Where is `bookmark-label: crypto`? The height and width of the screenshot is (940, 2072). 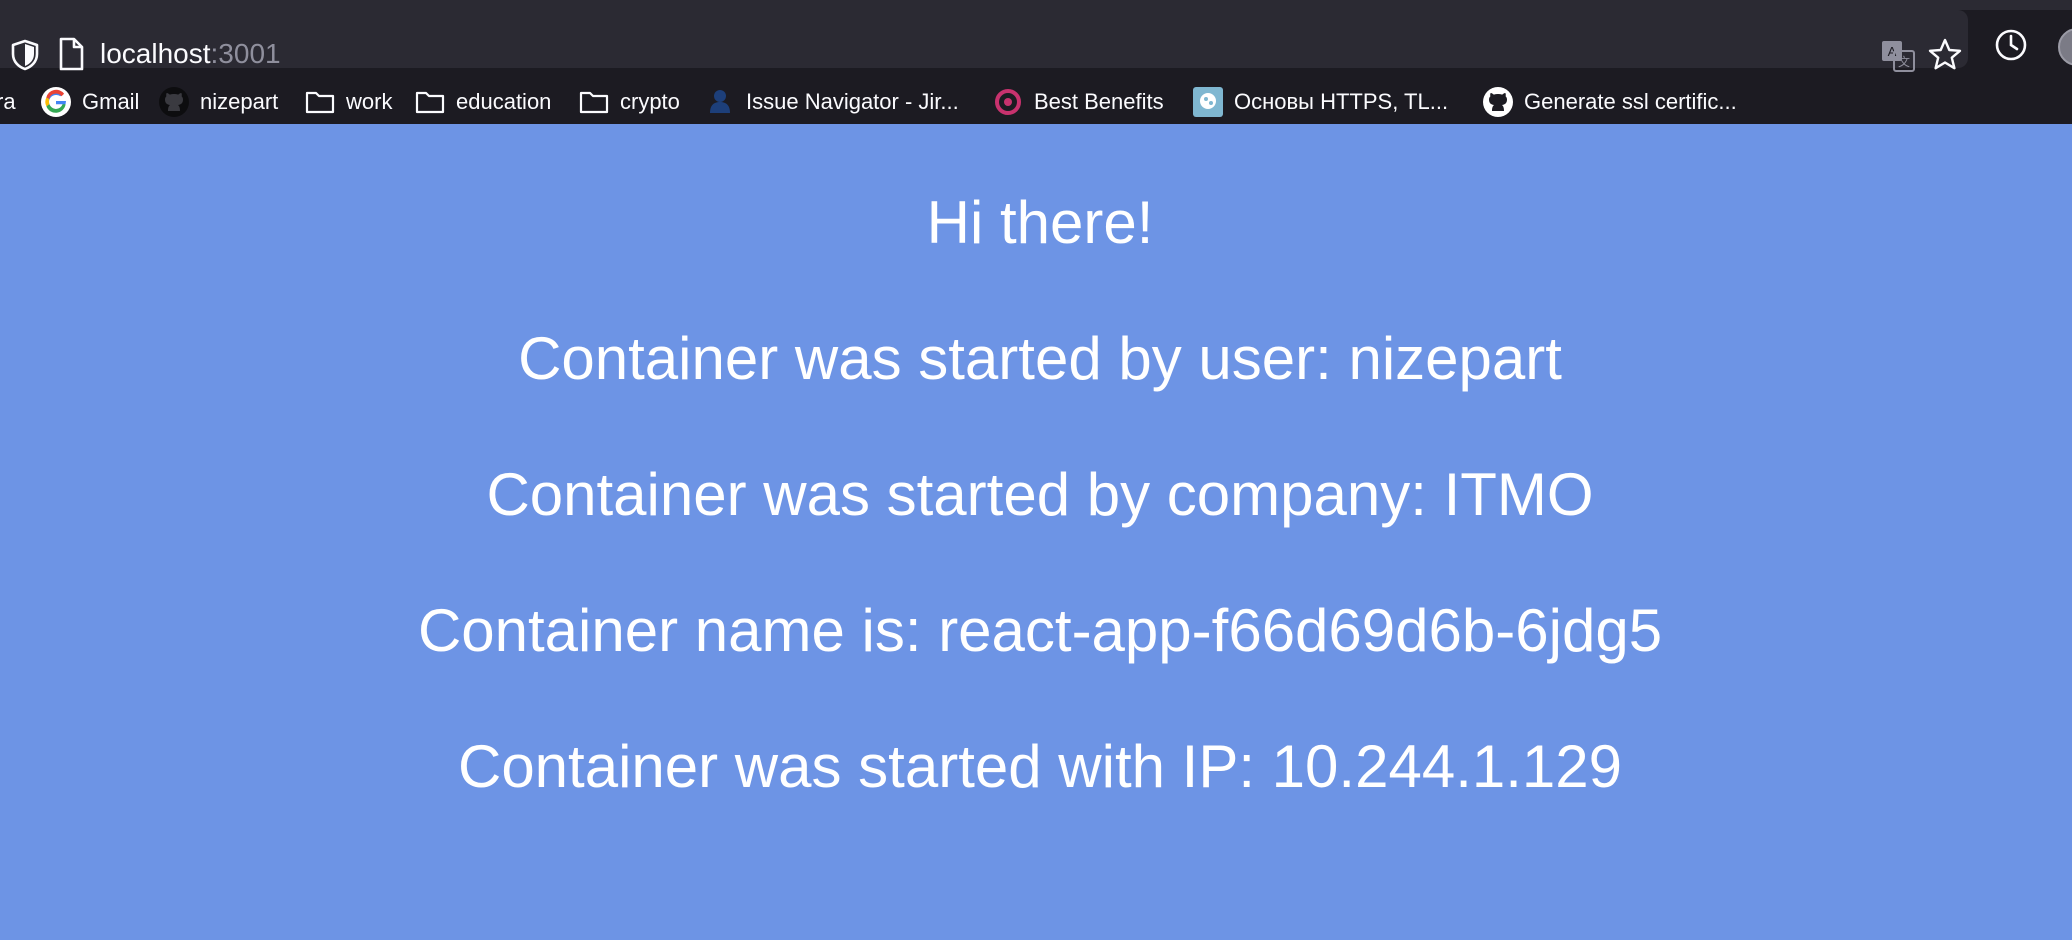
bookmark-label: crypto is located at coordinates (650, 101).